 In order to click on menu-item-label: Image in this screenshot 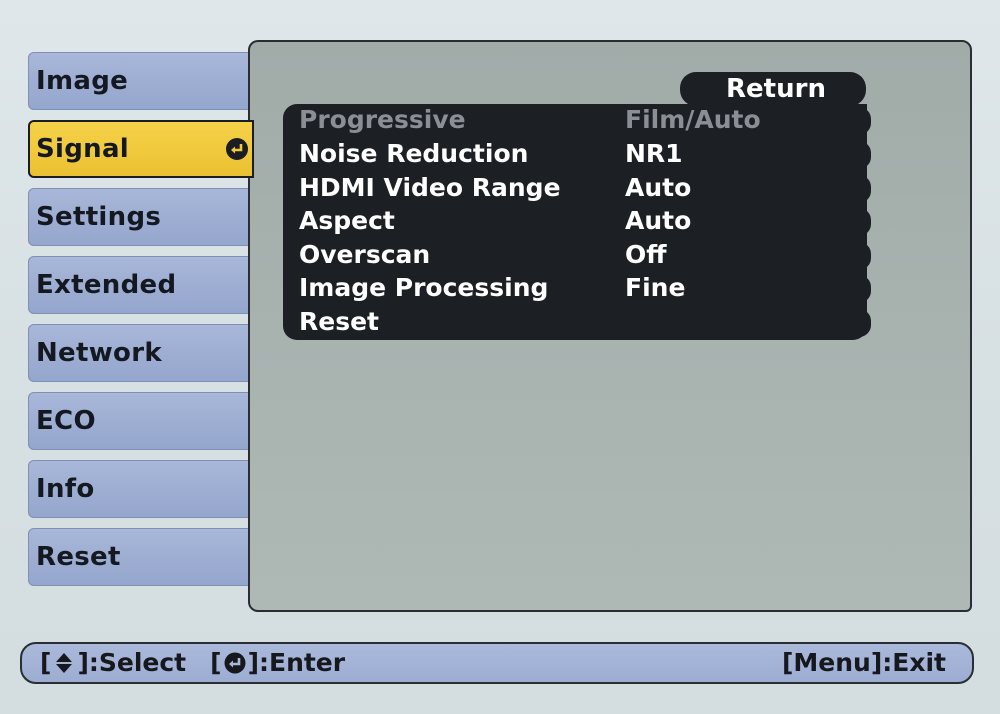, I will do `click(82, 81)`.